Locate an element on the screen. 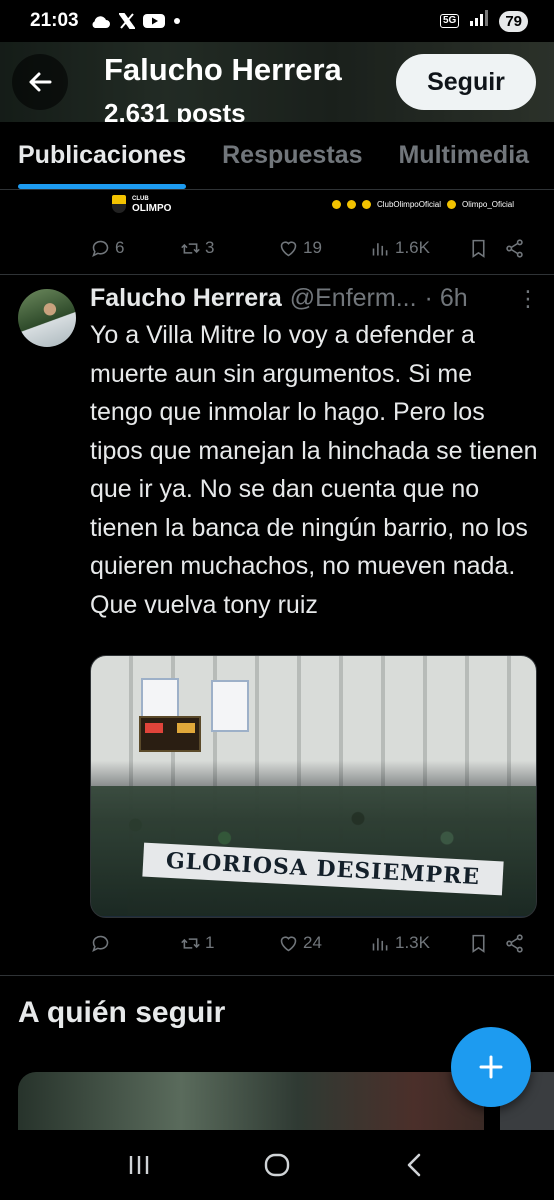  jersey-banner-right is located at coordinates (230, 706).